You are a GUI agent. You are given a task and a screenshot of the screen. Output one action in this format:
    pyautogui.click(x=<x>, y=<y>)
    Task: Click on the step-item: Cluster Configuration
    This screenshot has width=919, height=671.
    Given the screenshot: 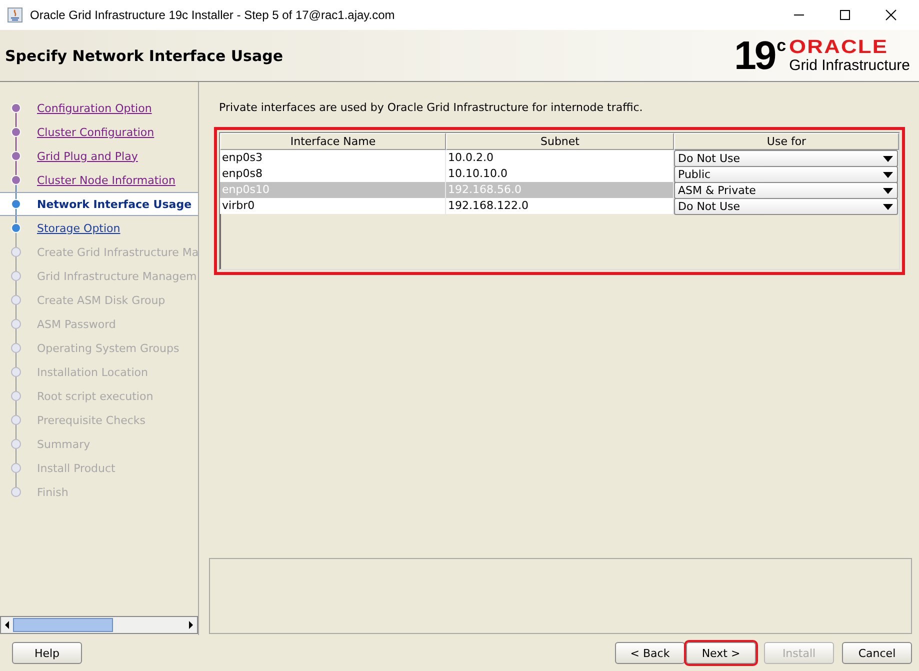 What is the action you would take?
    pyautogui.click(x=99, y=132)
    